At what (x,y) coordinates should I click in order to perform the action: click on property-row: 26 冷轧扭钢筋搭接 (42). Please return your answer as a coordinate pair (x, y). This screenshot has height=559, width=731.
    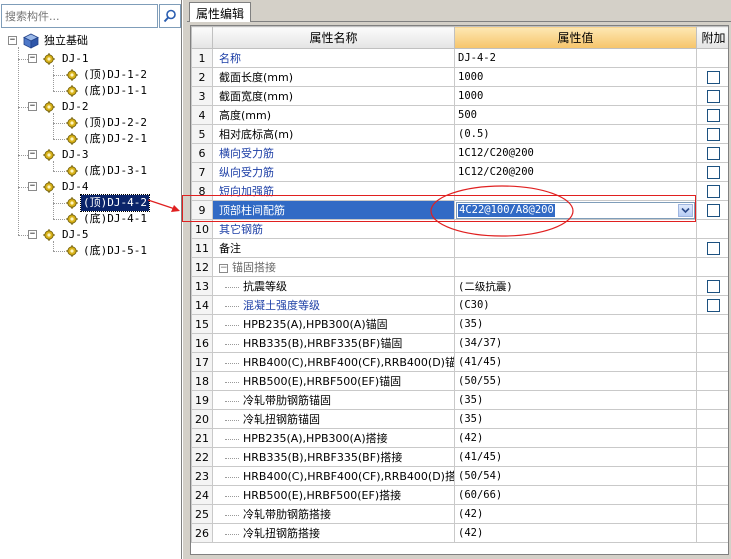
    Looking at the image, I should click on (459, 533).